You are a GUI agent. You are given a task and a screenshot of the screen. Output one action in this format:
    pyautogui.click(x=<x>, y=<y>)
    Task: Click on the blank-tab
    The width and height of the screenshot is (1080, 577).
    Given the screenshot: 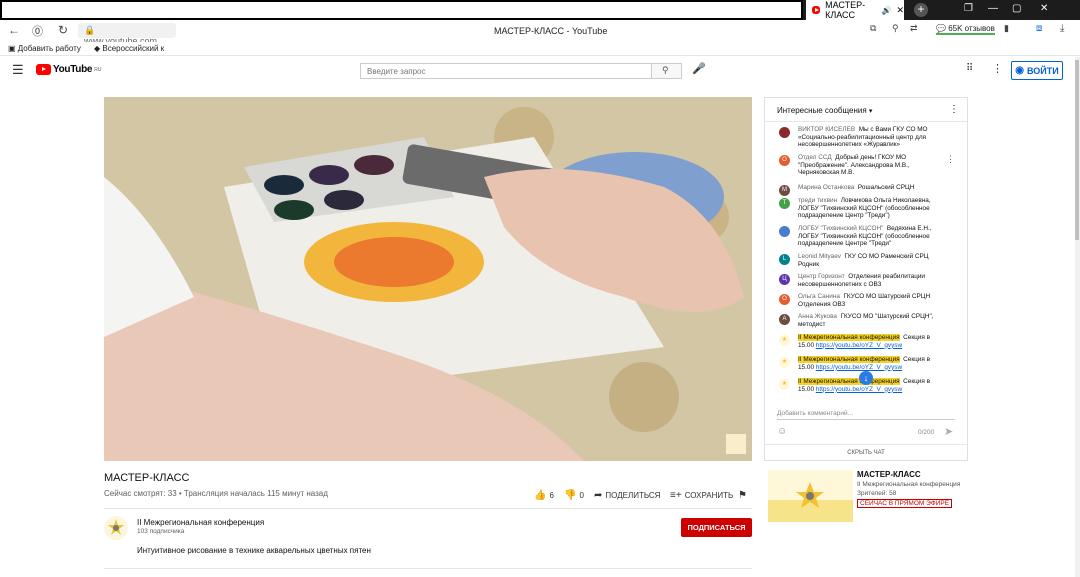 What is the action you would take?
    pyautogui.click(x=401, y=10)
    